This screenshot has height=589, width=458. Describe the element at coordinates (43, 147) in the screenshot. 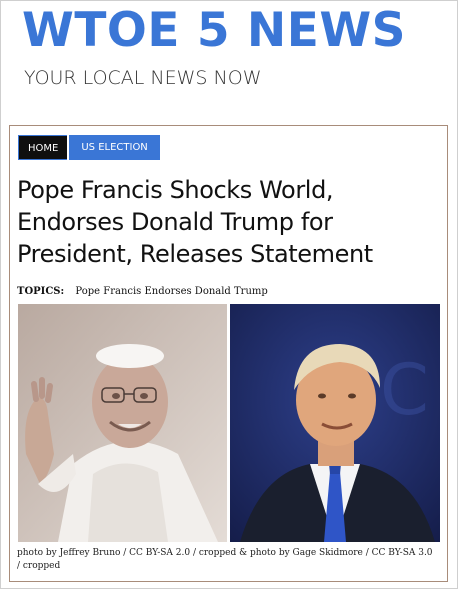

I see `nav-home-link: HOME` at that location.